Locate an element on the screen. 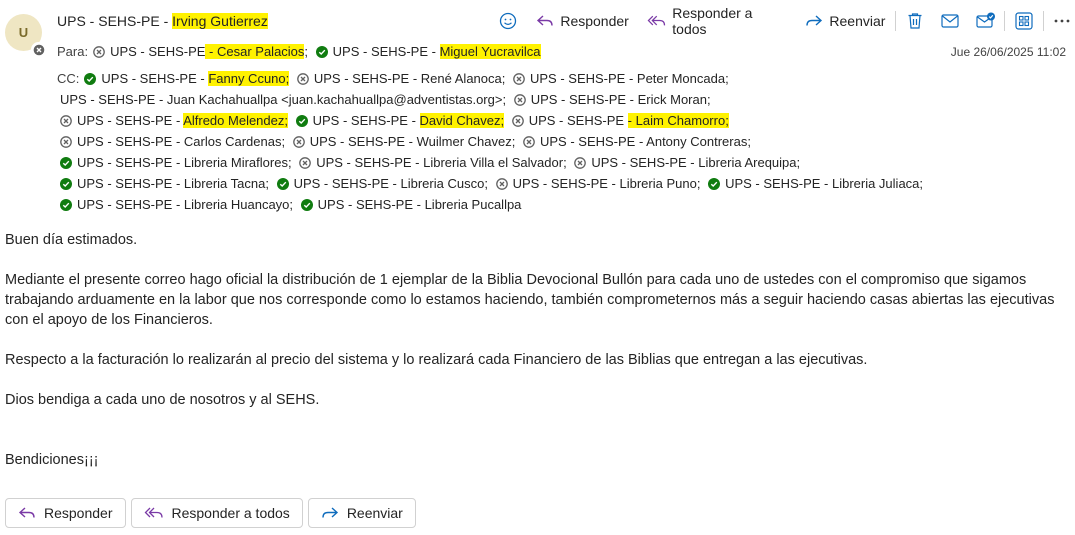 The image size is (1075, 535). recipient: UPS - SEHS-PE - Libreria Puno; is located at coordinates (597, 183).